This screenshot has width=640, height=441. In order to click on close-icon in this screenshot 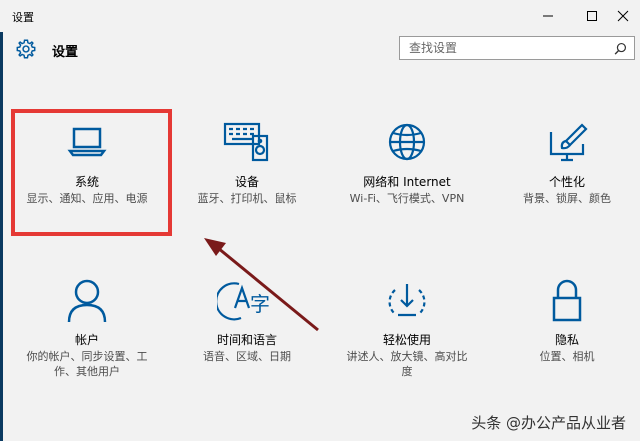, I will do `click(623, 16)`.